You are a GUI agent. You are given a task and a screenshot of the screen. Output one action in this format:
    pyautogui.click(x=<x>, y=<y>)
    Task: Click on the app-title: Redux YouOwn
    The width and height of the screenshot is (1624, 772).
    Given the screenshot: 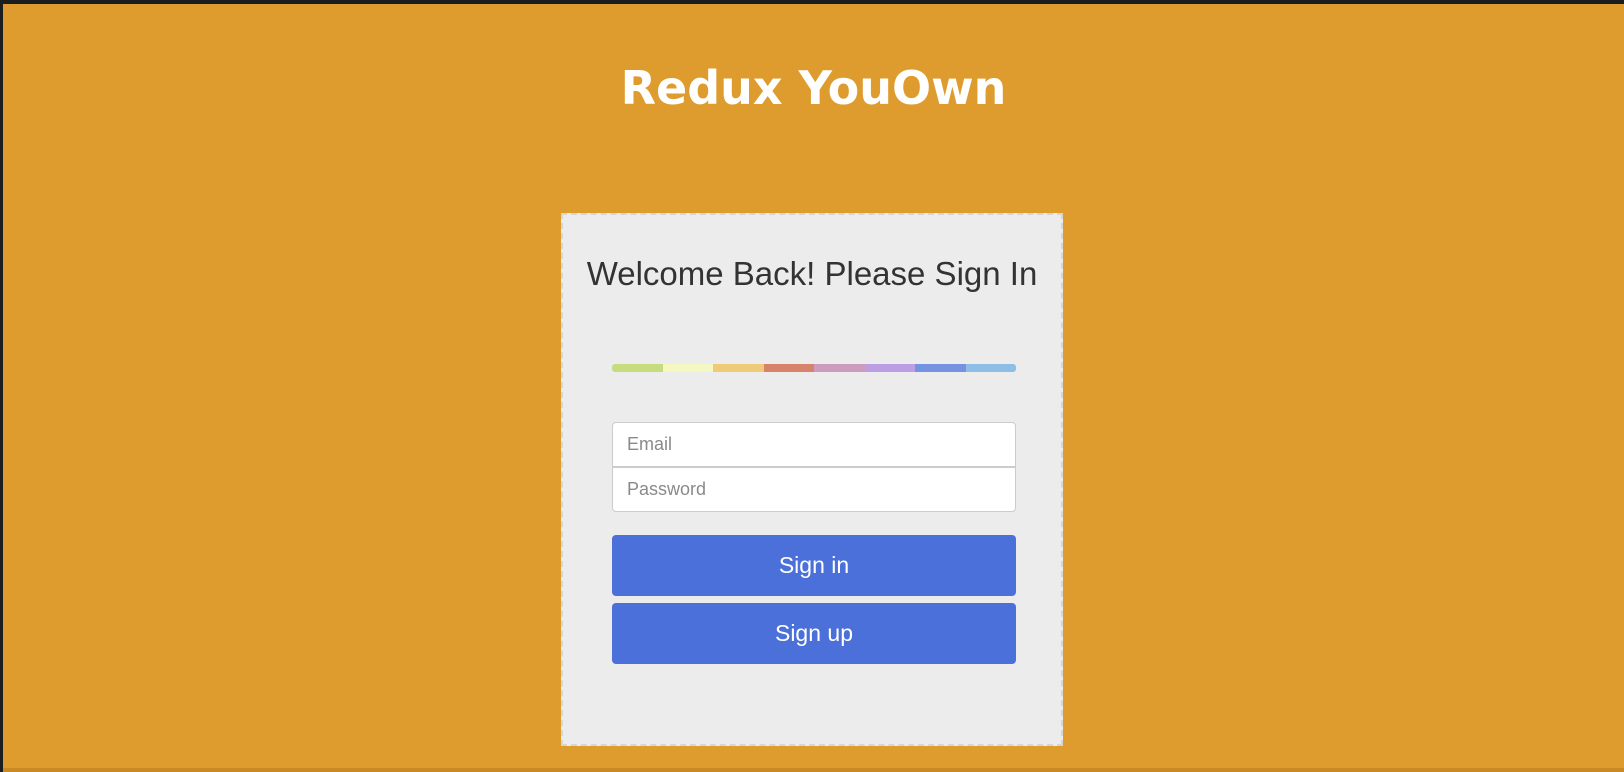 What is the action you would take?
    pyautogui.click(x=813, y=88)
    